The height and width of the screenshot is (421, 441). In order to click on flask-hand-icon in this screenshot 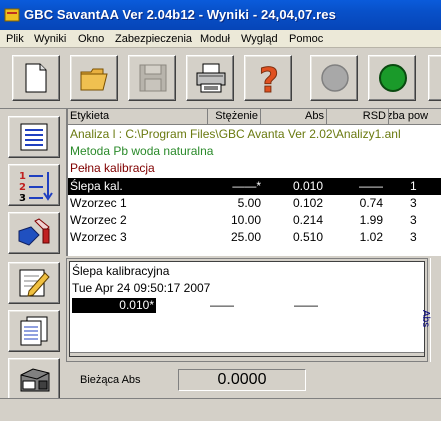, I will do `click(34, 232)`.